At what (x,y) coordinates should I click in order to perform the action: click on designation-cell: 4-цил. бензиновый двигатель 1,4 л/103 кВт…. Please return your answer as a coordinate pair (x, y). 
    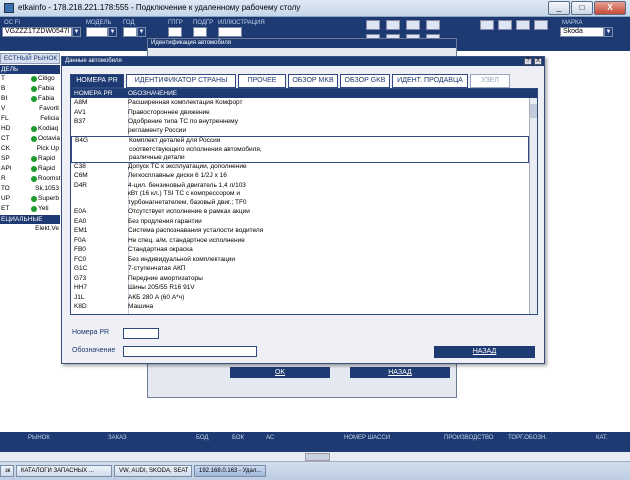
    Looking at the image, I should click on (323, 195).